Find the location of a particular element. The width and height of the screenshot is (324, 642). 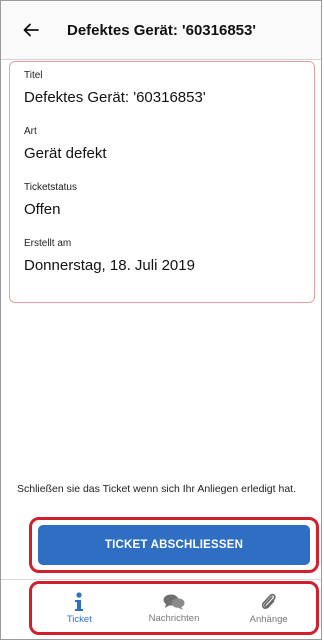

field-value: Offen is located at coordinates (42, 209).